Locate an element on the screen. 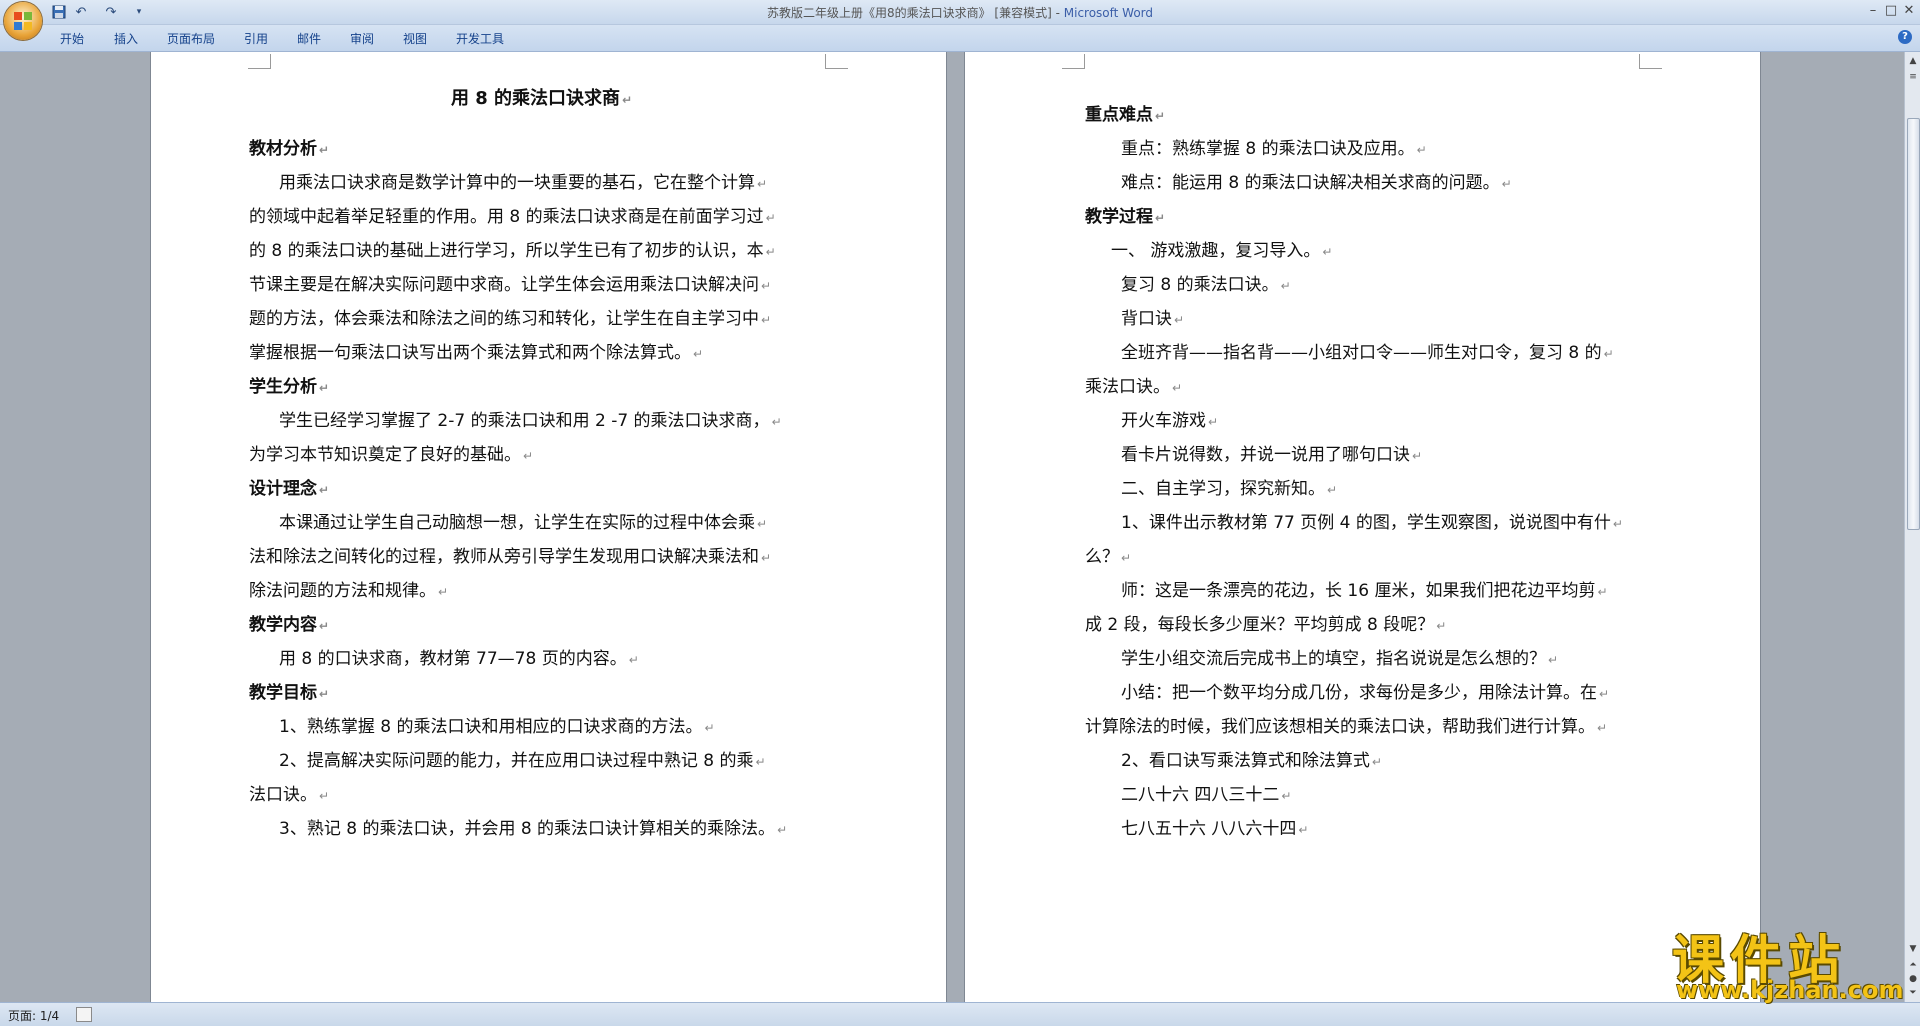 The image size is (1920, 1026). ribbon-tabs: 开始 插入 页面布局 引用 邮件 审阅 视图 开发工具 ? is located at coordinates (960, 38).